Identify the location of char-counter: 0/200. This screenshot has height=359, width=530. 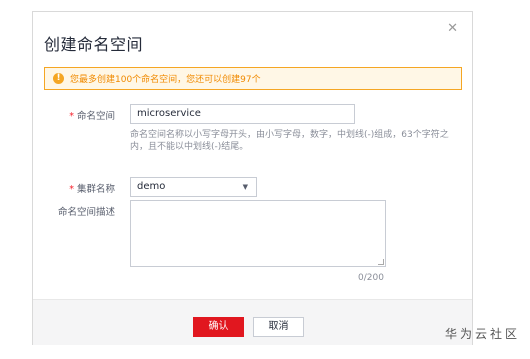
(371, 278).